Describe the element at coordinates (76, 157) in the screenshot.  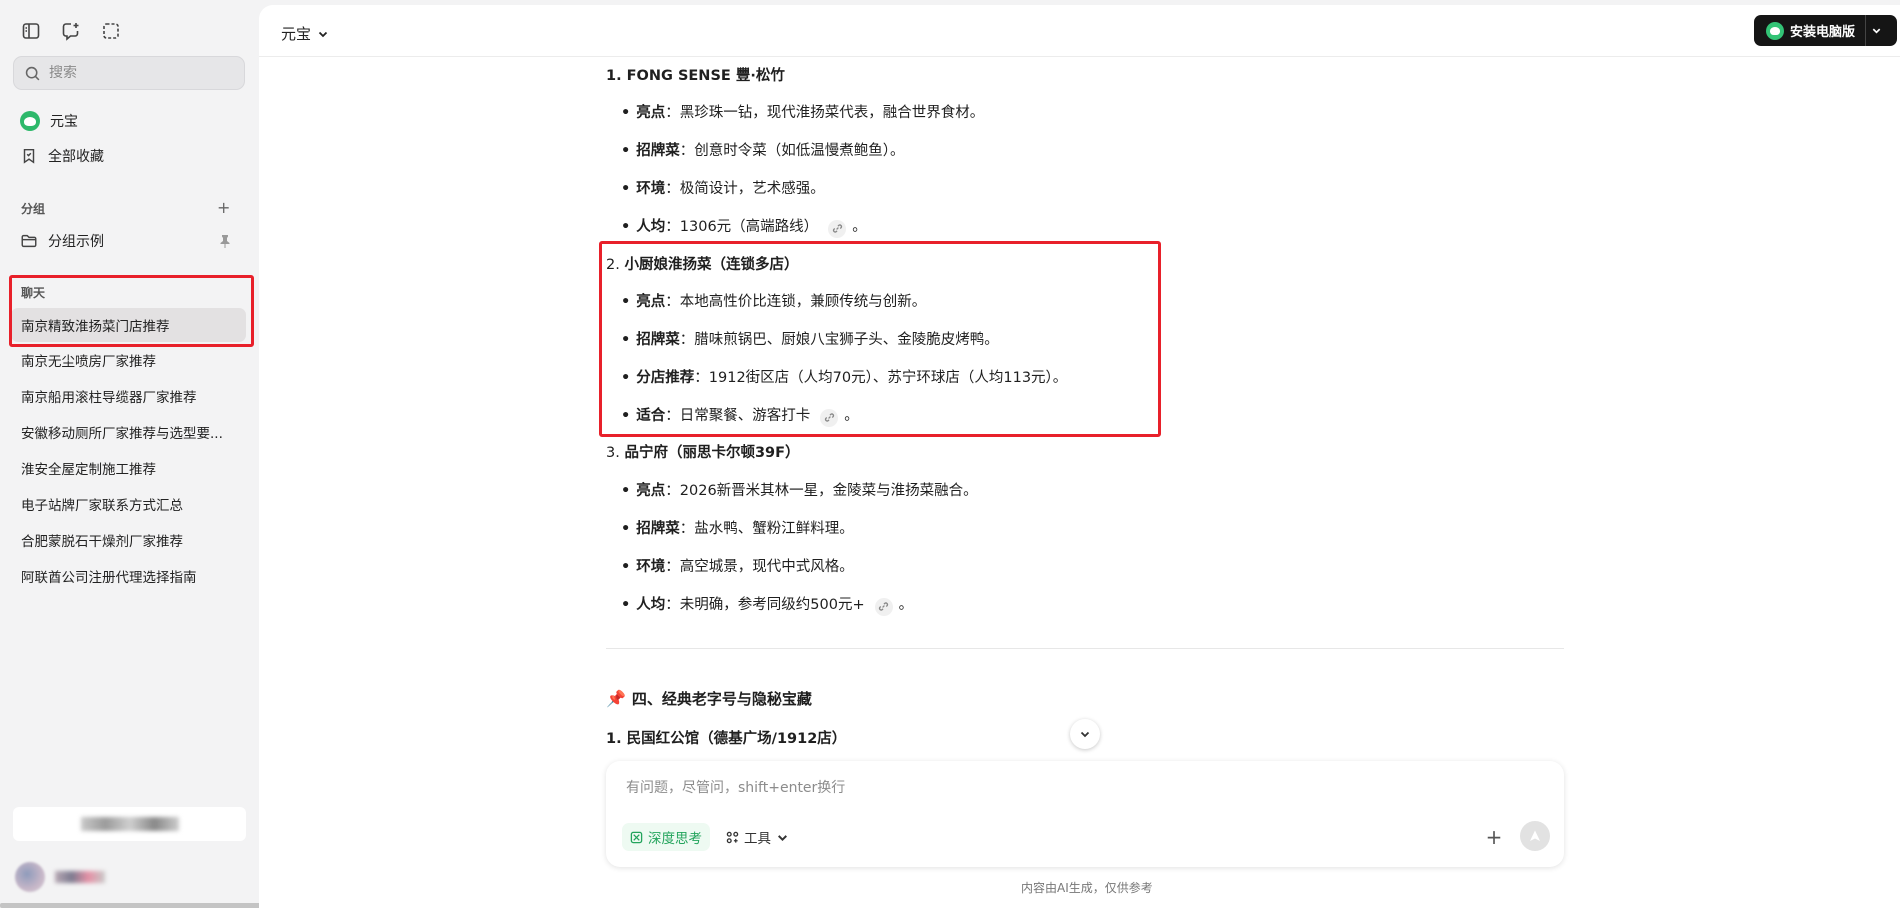
I see `nav-favorites-label: 全部收藏` at that location.